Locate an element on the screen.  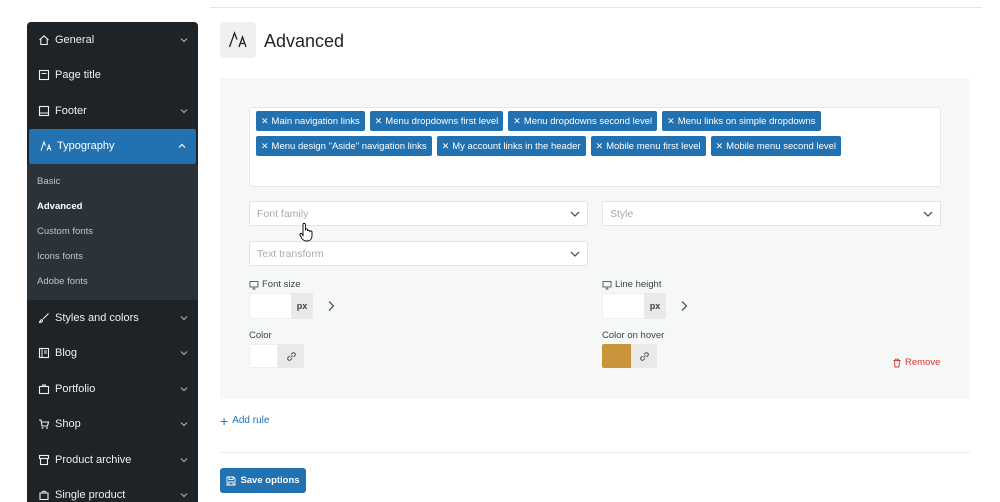
trash-icon is located at coordinates (897, 362).